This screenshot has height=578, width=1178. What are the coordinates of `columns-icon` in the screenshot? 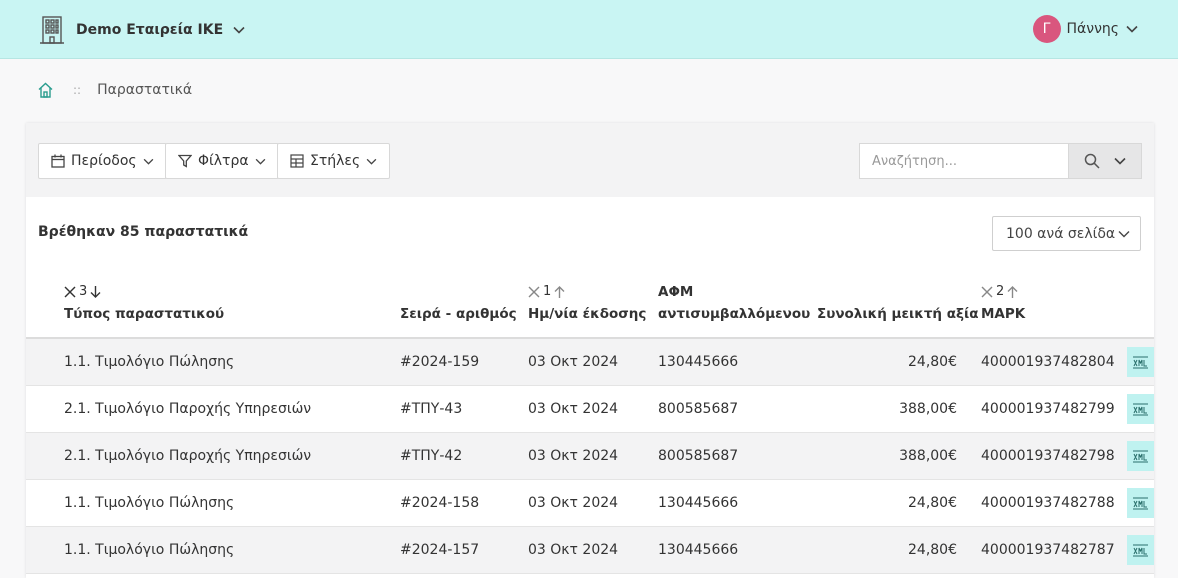 It's located at (297, 161).